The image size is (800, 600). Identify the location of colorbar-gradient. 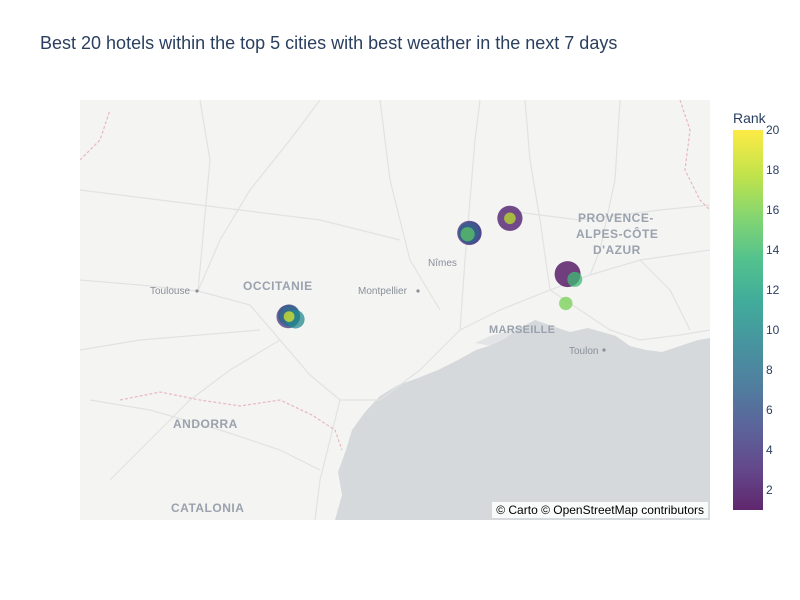
(748, 320).